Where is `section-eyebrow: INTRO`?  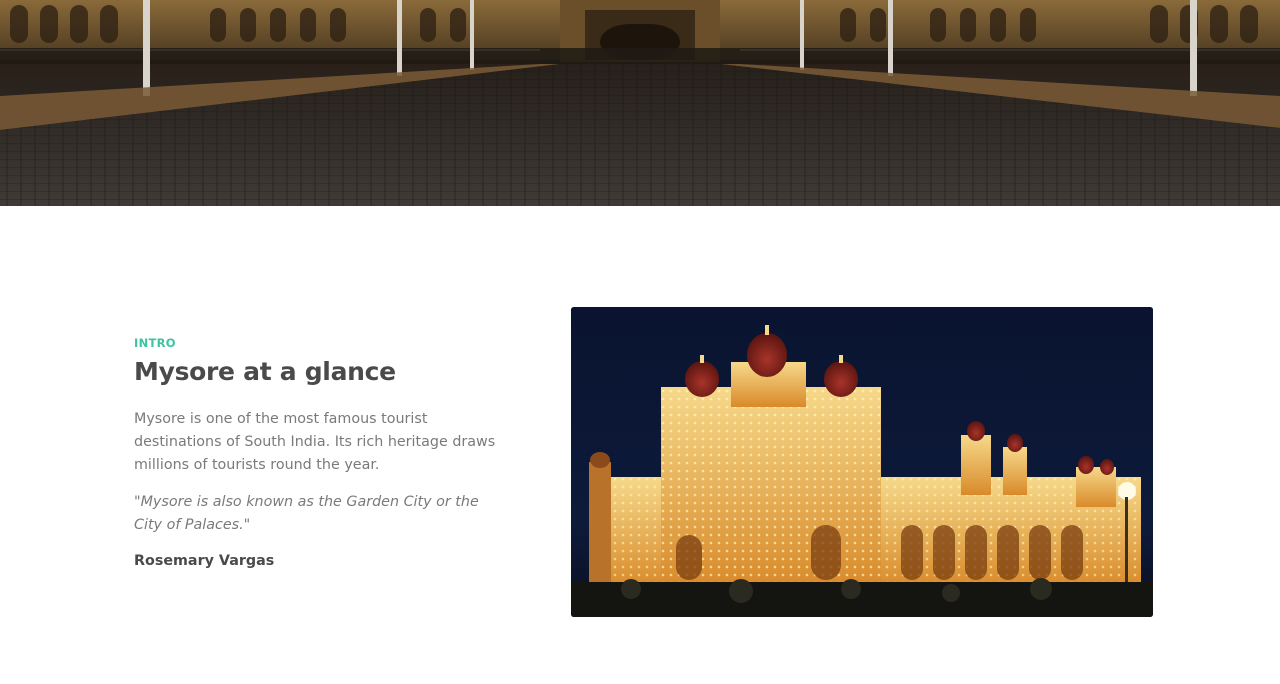 section-eyebrow: INTRO is located at coordinates (155, 343).